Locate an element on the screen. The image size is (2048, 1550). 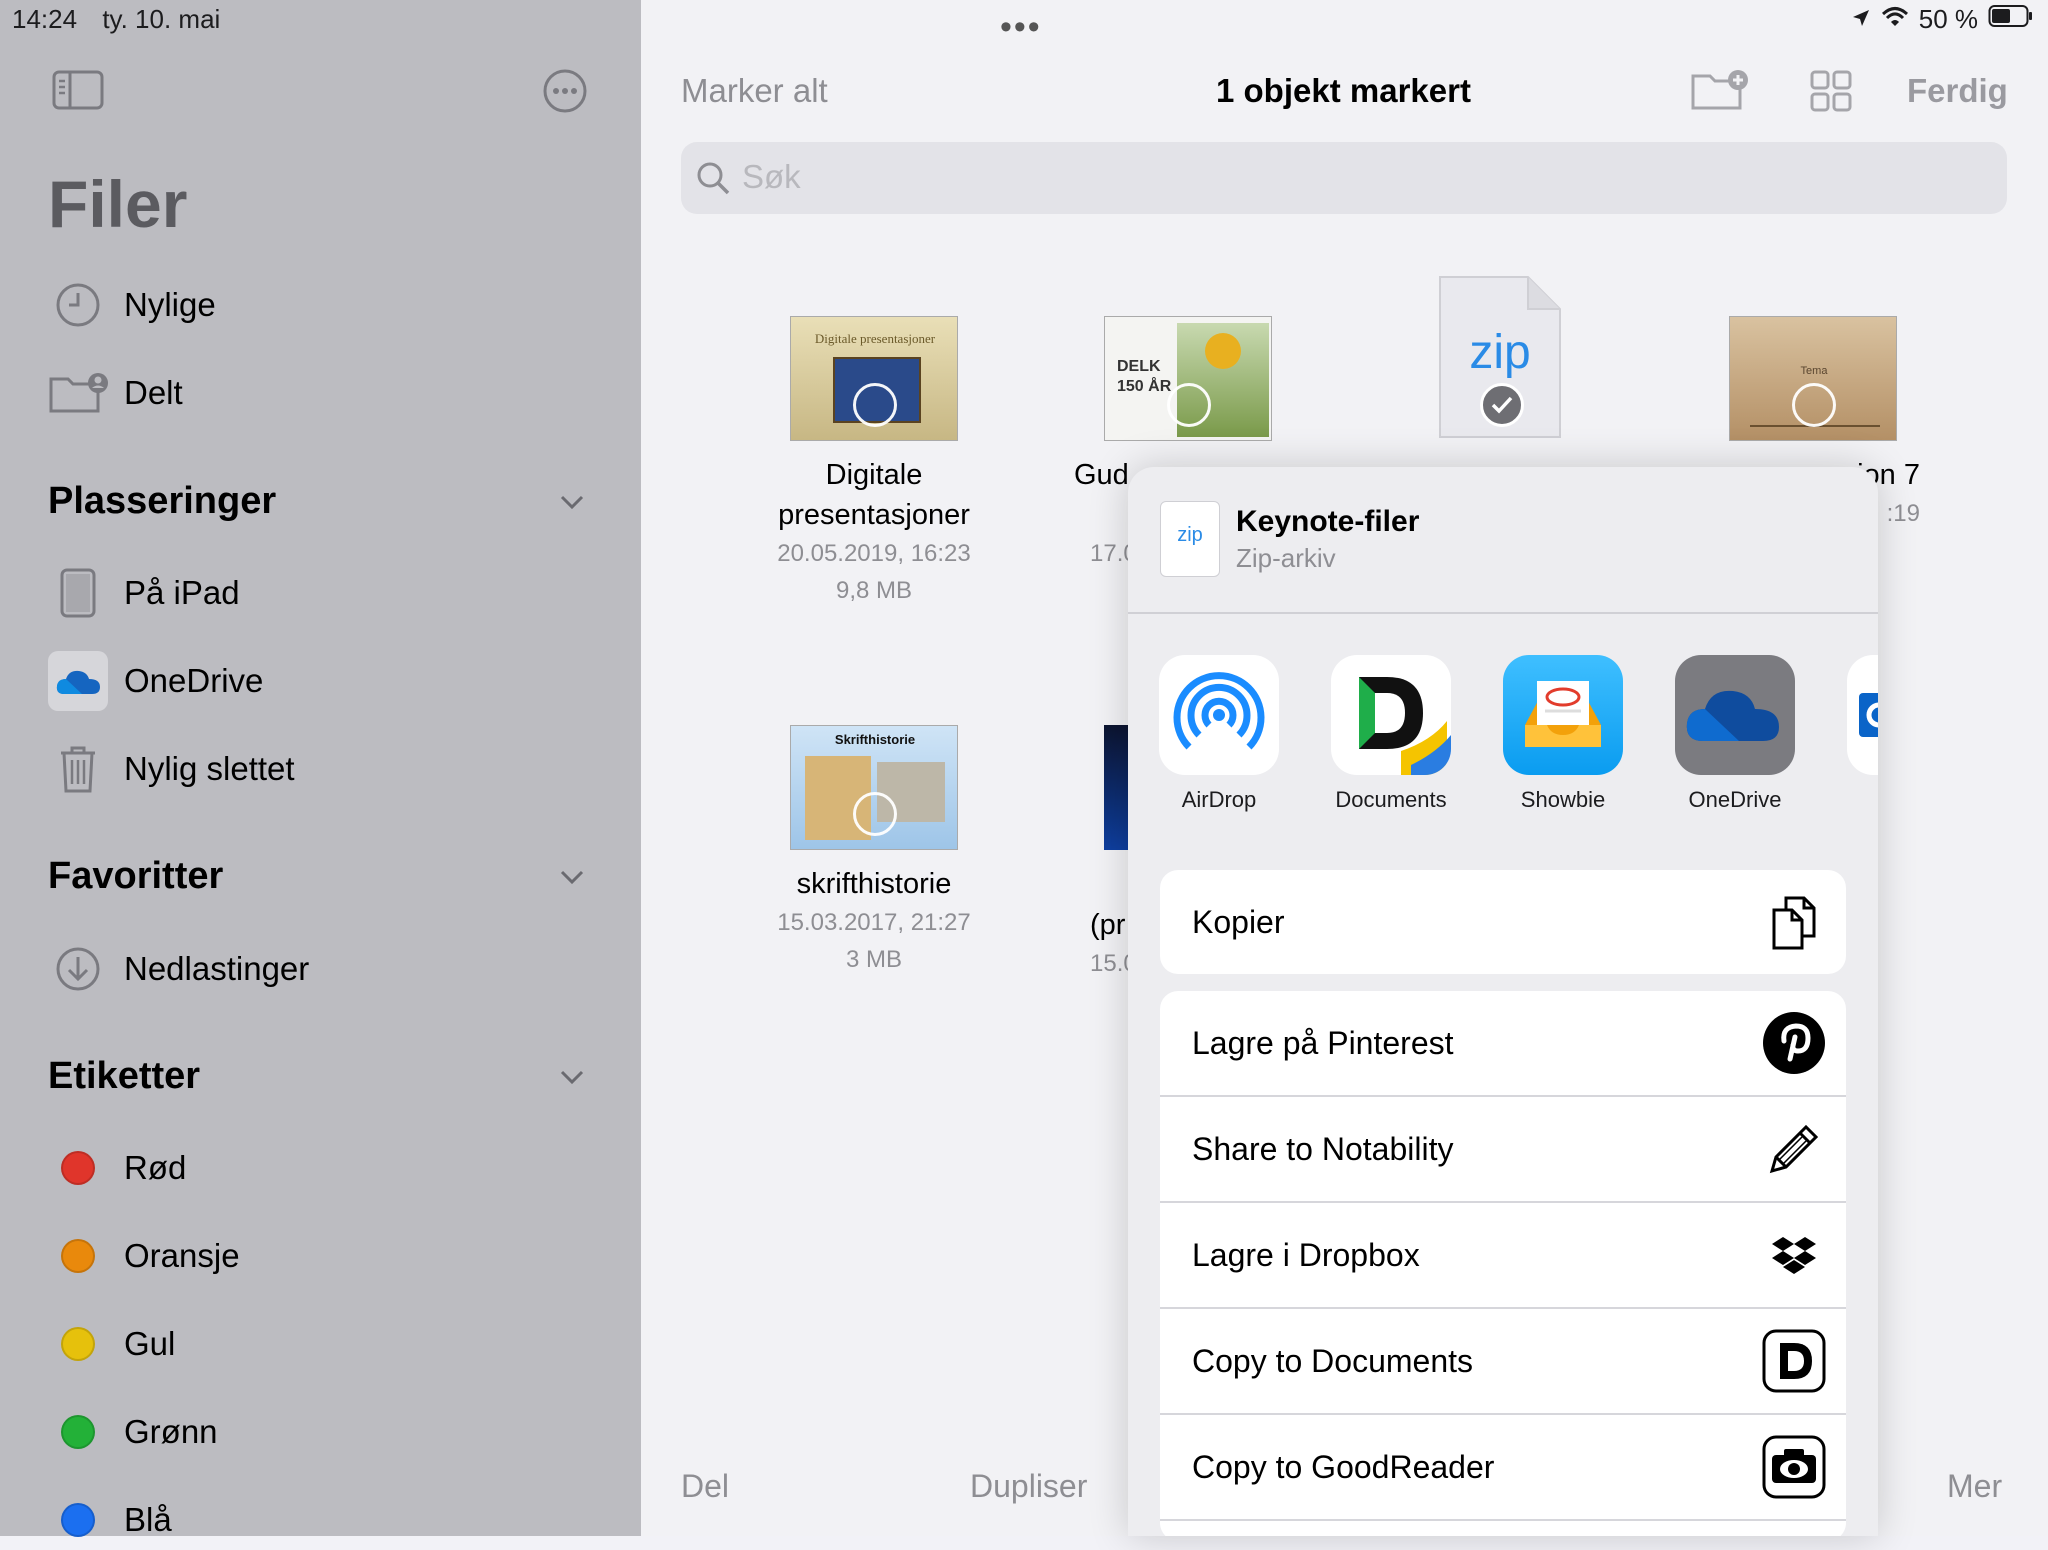
action-notability: Share to Notability is located at coordinates (1503, 1150).